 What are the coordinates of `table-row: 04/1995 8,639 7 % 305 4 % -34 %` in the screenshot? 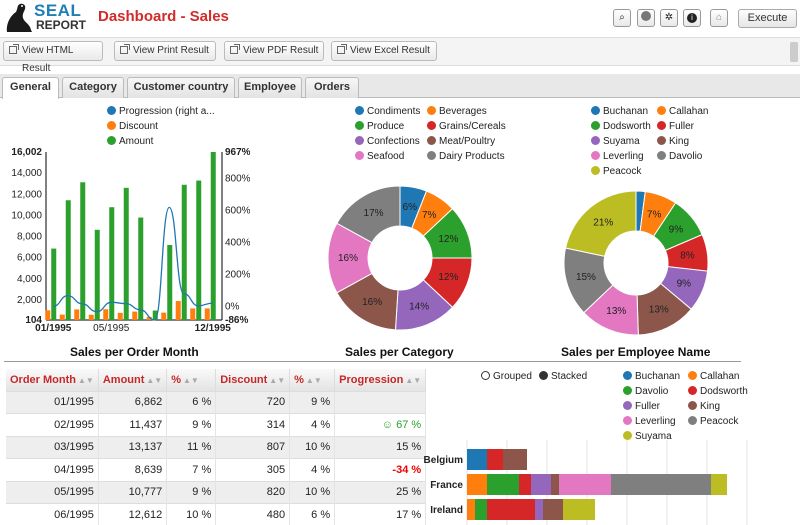 It's located at (216, 469).